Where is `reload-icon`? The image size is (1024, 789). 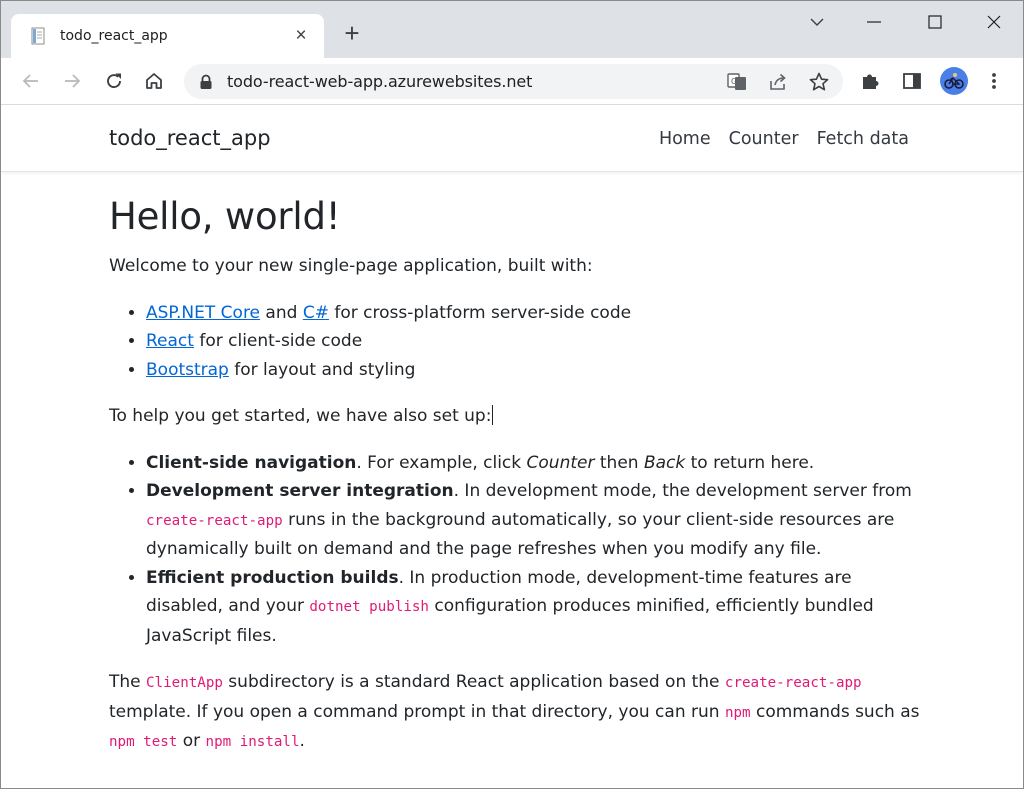 reload-icon is located at coordinates (114, 81).